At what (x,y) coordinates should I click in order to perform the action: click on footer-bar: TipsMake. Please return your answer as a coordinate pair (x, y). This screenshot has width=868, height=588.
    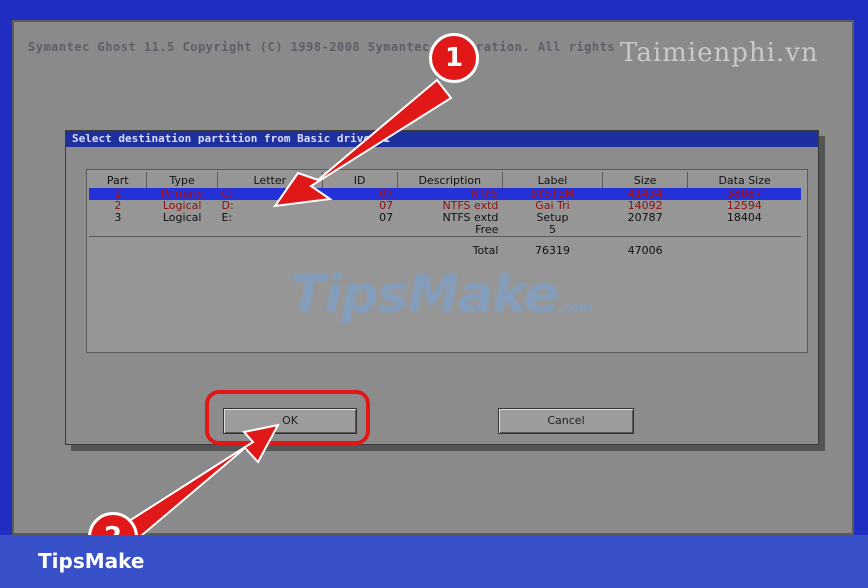
    Looking at the image, I should click on (434, 561).